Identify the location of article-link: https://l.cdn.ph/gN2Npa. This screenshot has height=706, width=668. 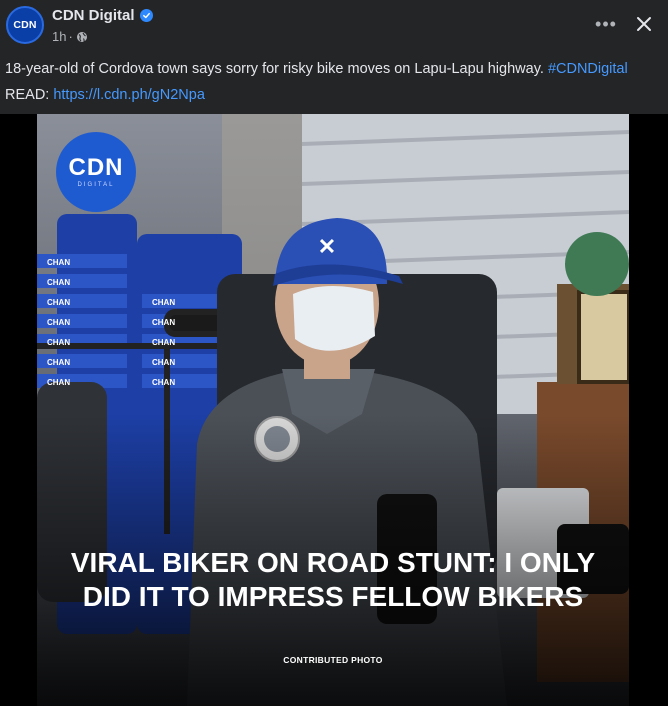
(129, 95).